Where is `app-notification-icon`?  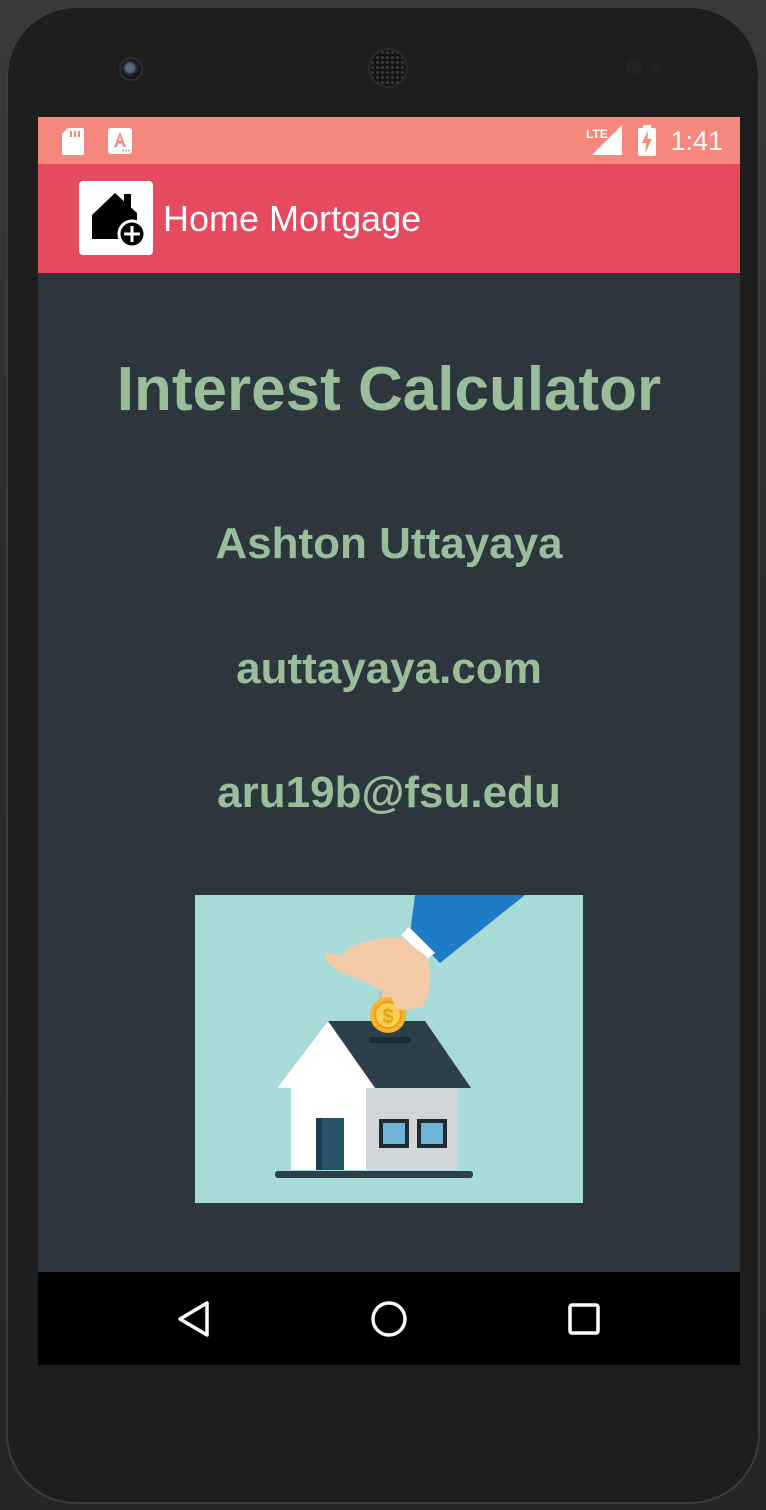 app-notification-icon is located at coordinates (120, 141).